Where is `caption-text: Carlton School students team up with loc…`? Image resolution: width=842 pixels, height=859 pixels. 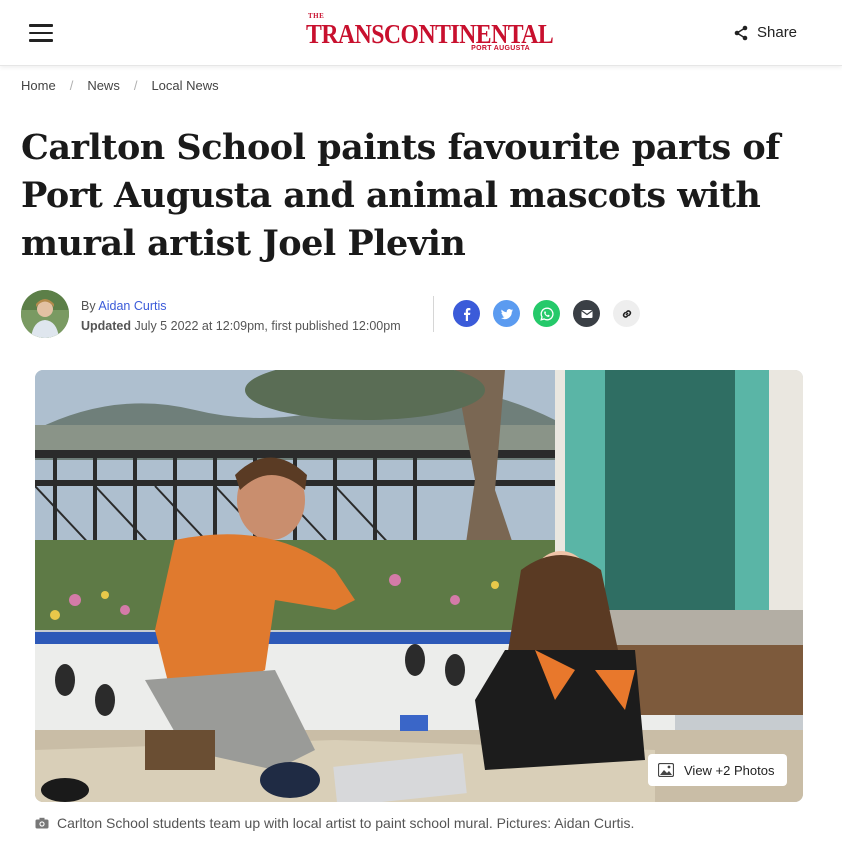 caption-text: Carlton School students team up with loc… is located at coordinates (346, 823).